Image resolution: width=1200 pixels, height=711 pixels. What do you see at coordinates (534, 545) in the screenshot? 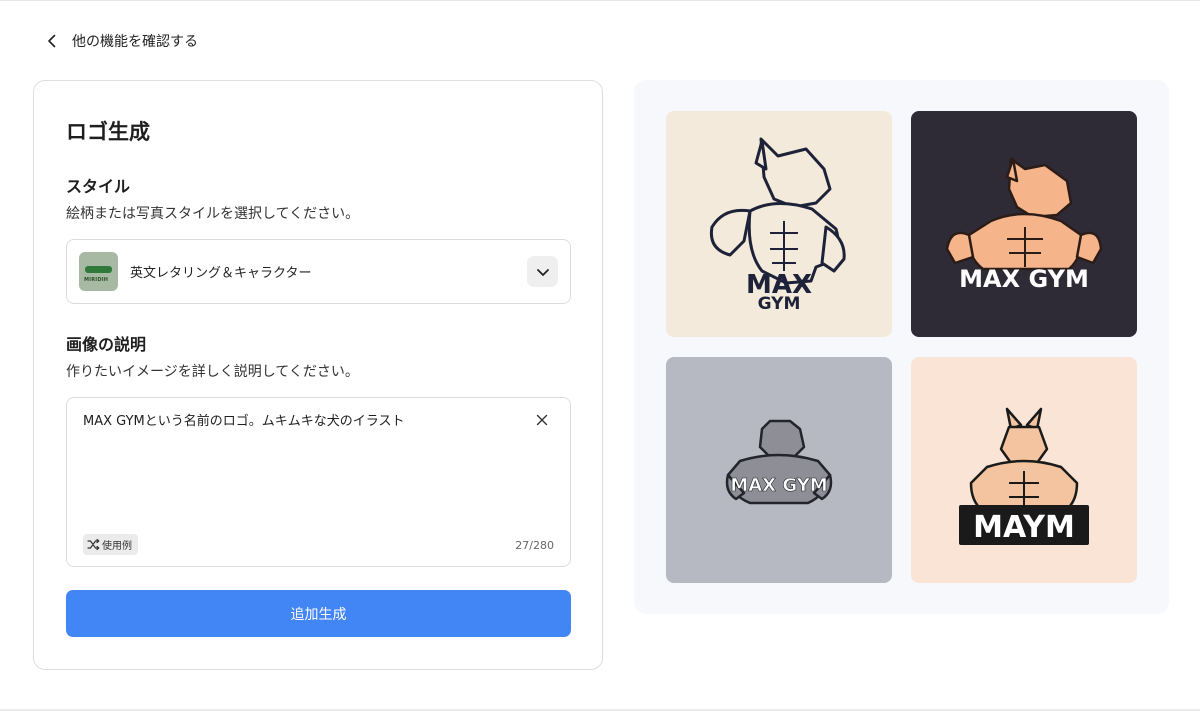
I see `character-counter: 27/280` at bounding box center [534, 545].